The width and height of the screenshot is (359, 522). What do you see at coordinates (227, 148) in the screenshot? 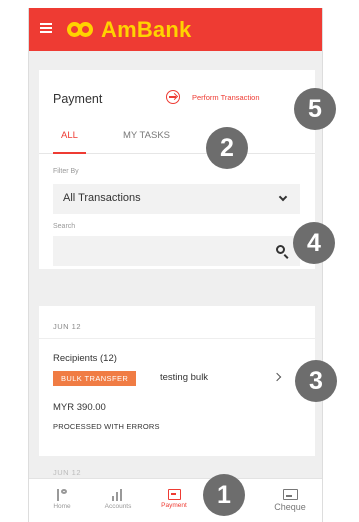
I see `callout-badge: 2` at bounding box center [227, 148].